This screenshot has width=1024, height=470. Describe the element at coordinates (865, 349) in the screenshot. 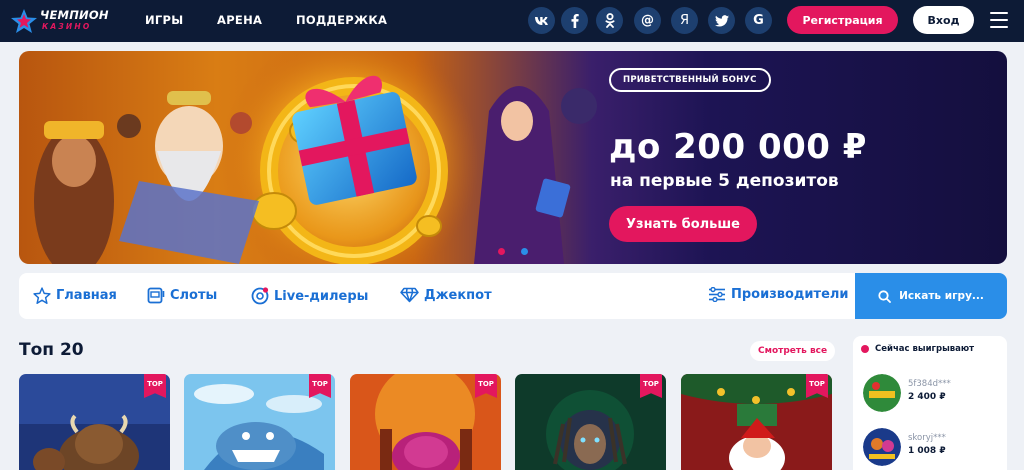

I see `live-dot-icon` at that location.